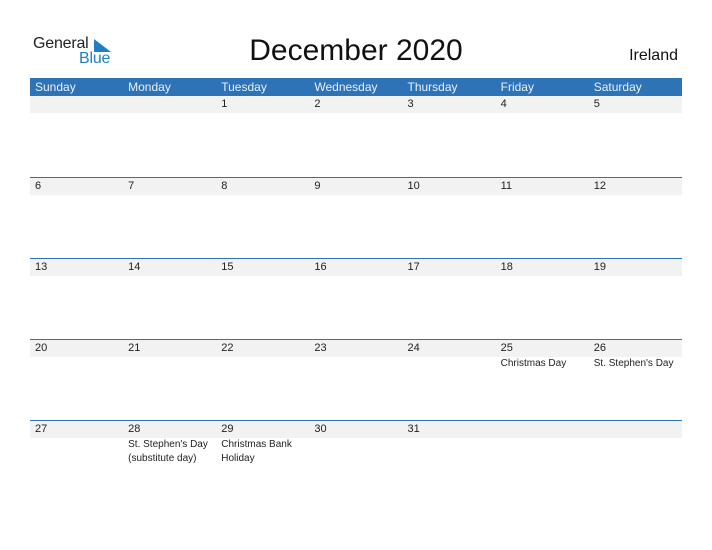 The height and width of the screenshot is (550, 712). Describe the element at coordinates (410, 104) in the screenshot. I see `day-number: 3` at that location.